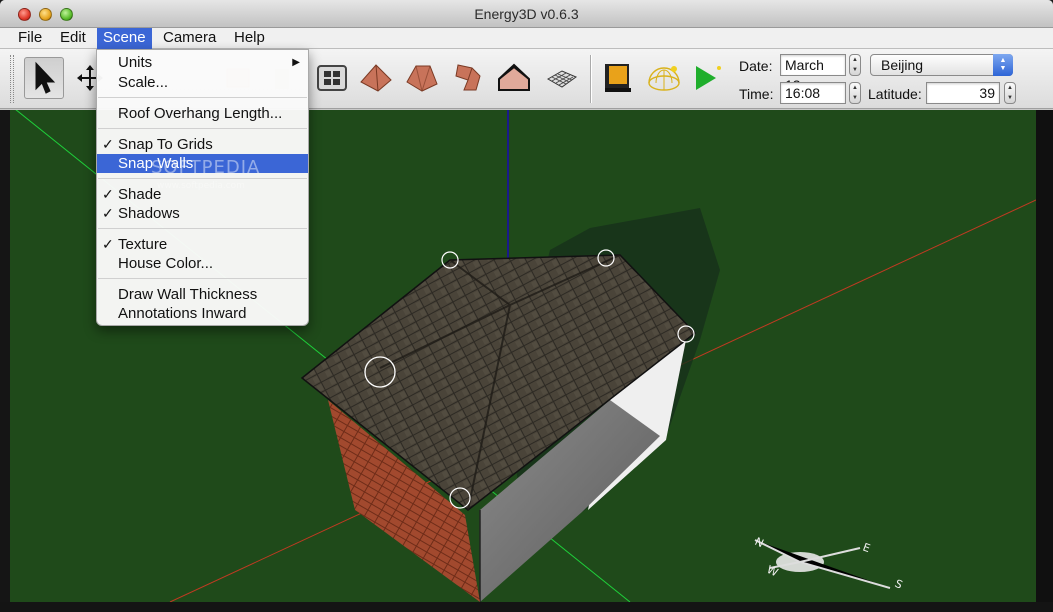  I want to click on menu-item-label: Snap To Grids, so click(165, 144).